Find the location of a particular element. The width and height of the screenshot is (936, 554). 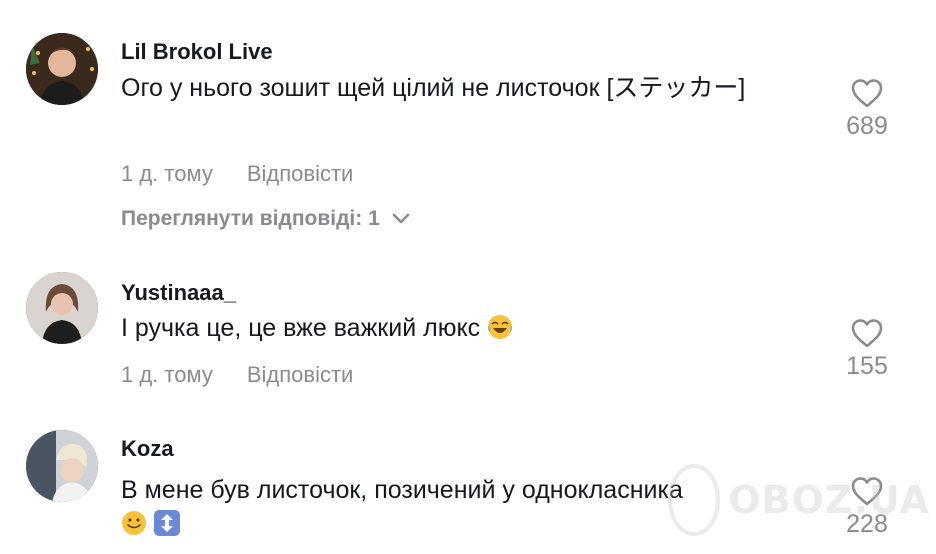

comment-username: Koza is located at coordinates (147, 449).